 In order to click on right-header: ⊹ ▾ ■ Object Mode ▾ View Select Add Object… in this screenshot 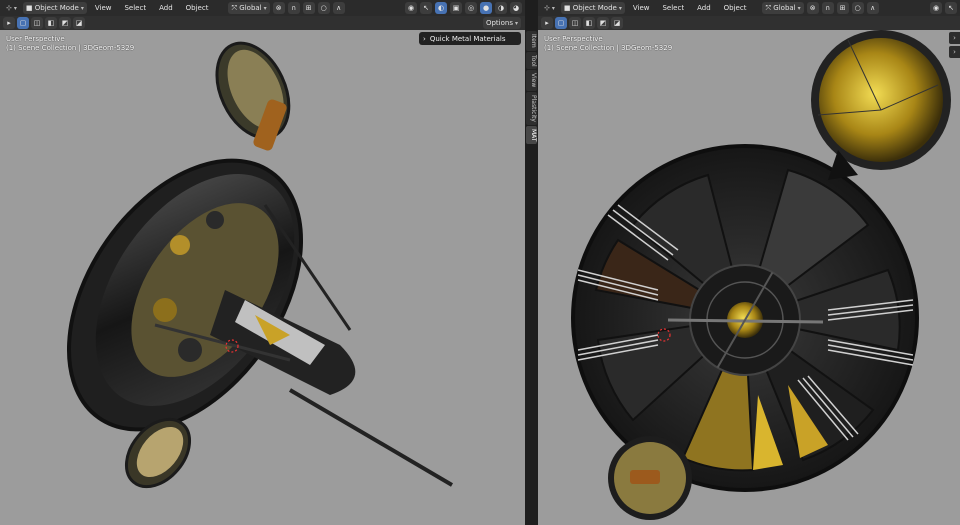, I will do `click(749, 8)`.